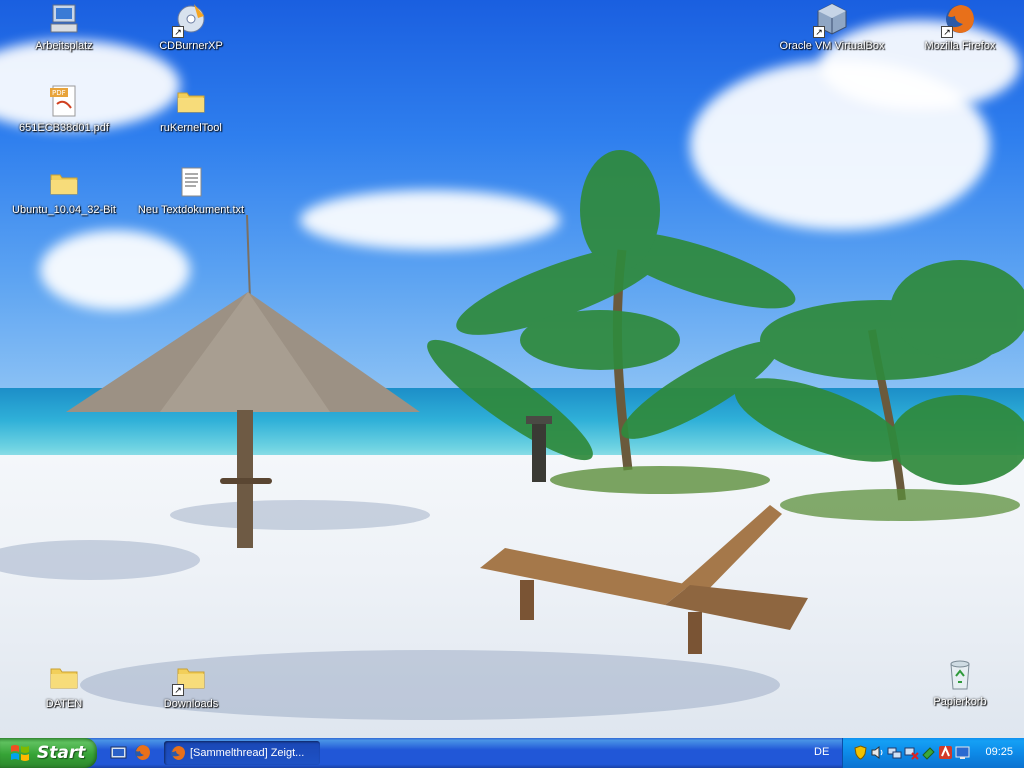 The height and width of the screenshot is (768, 1024). Describe the element at coordinates (178, 753) in the screenshot. I see `firefox-icon` at that location.